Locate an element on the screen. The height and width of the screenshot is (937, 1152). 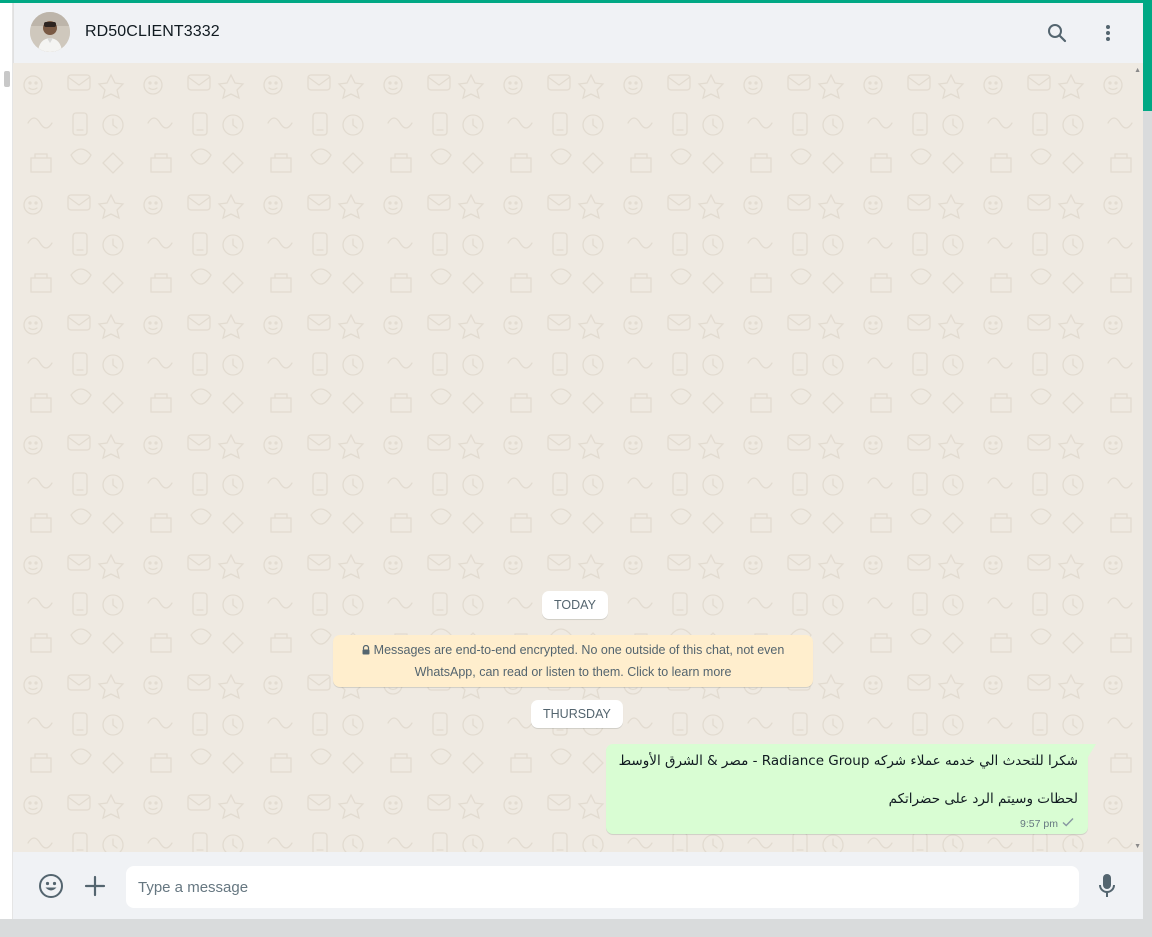
window-accent-edge is located at coordinates (1147, 55).